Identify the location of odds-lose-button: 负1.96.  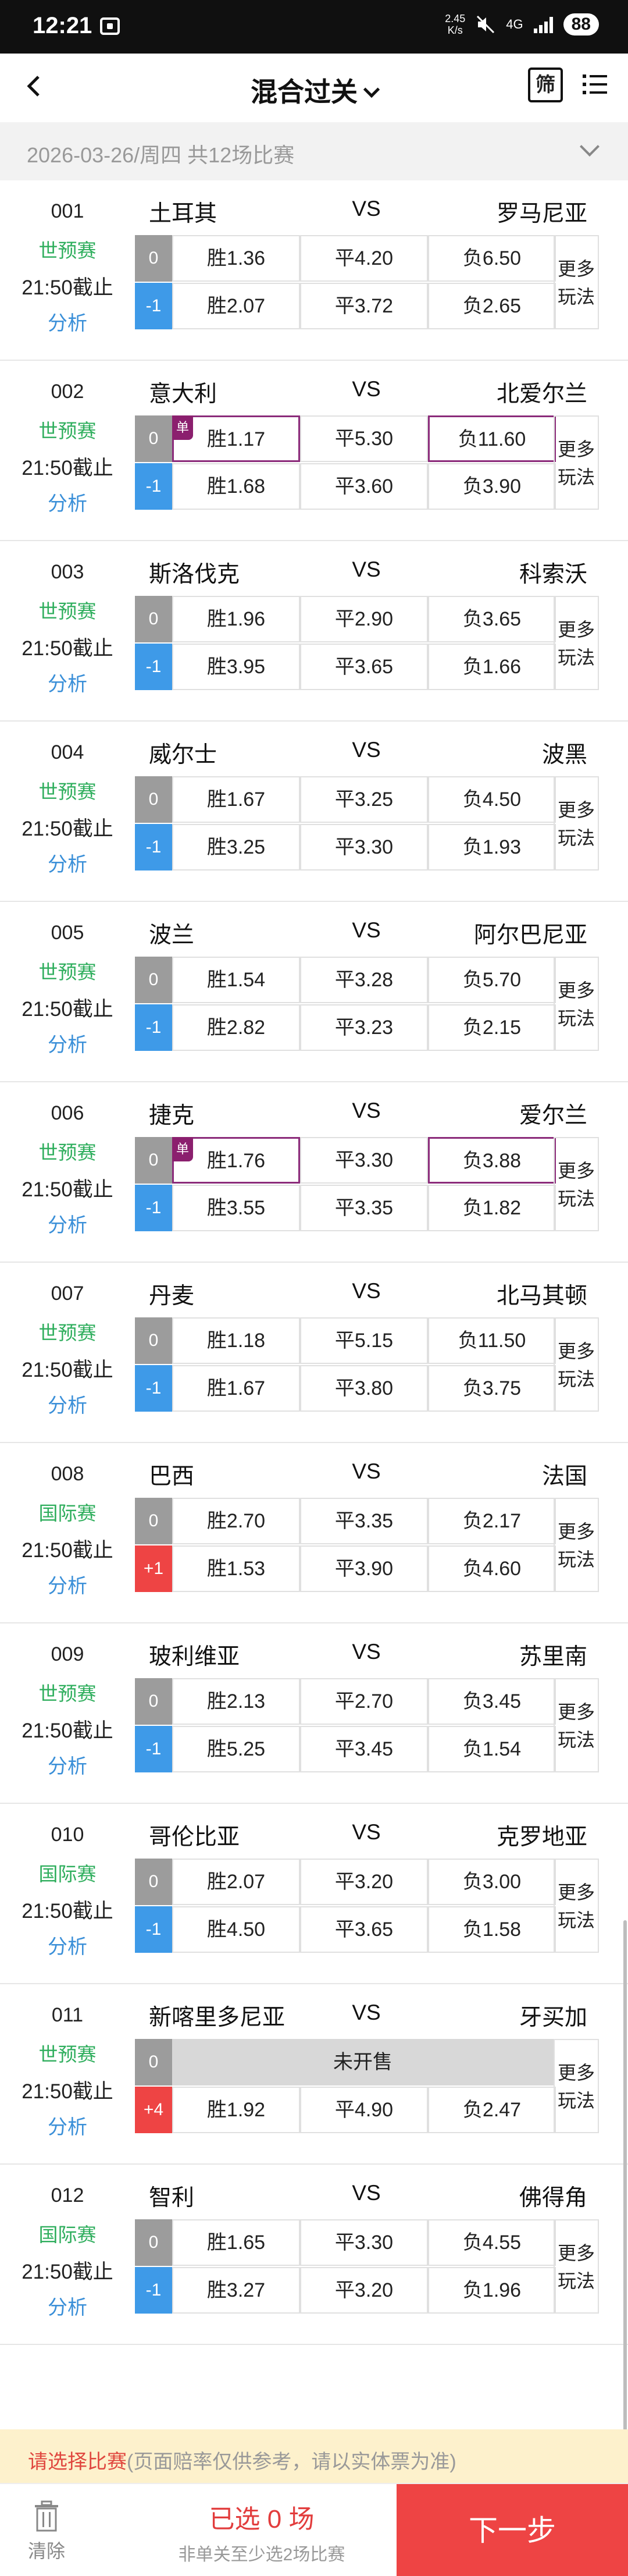
(492, 2290).